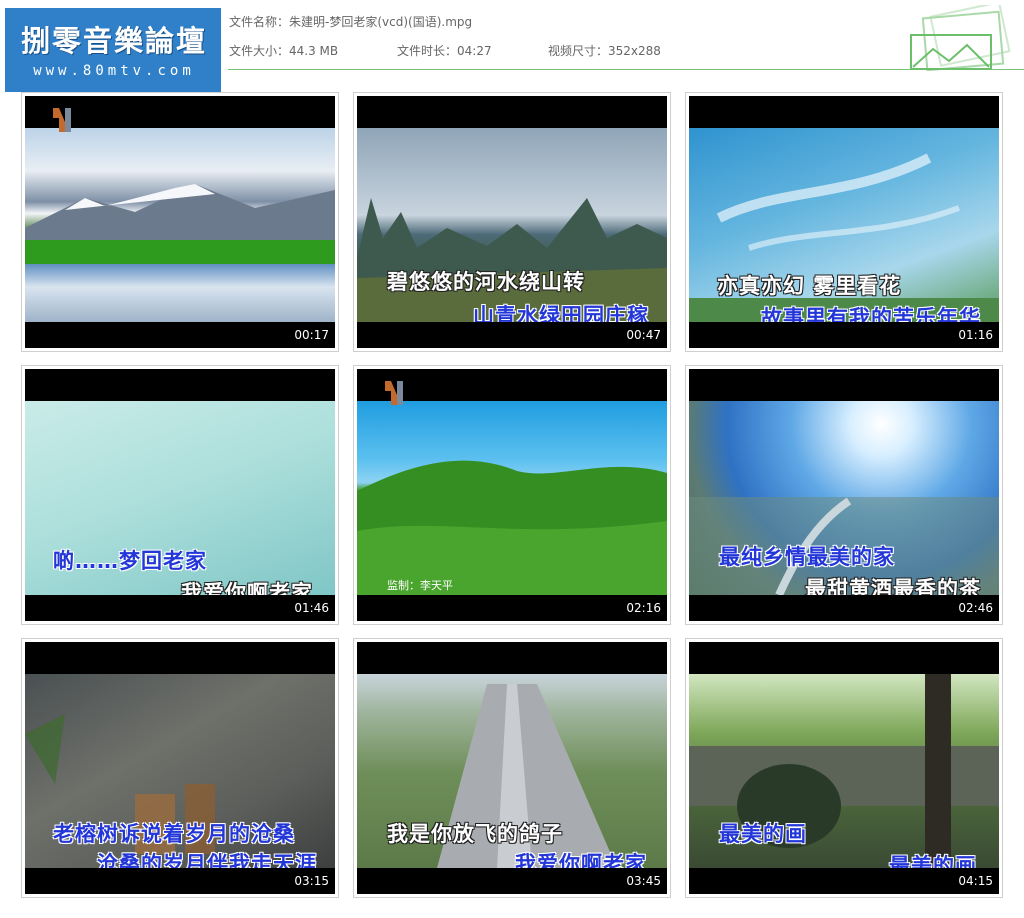 This screenshot has width=1024, height=918. I want to click on filesize-row: 文件大小：44.3 MB, so click(283, 50).